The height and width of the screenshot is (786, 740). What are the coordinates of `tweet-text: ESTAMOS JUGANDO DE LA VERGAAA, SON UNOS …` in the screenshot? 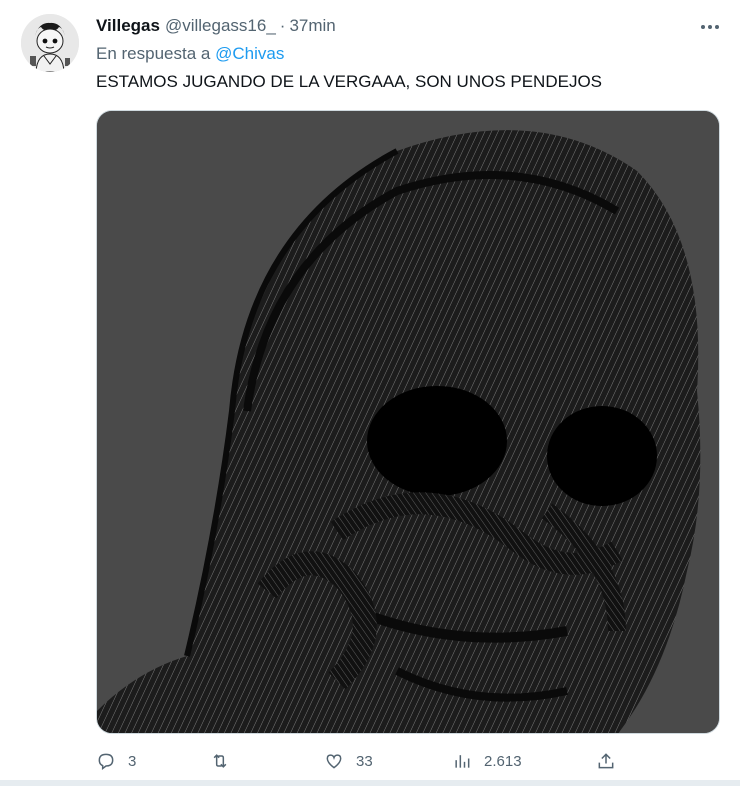 It's located at (349, 81).